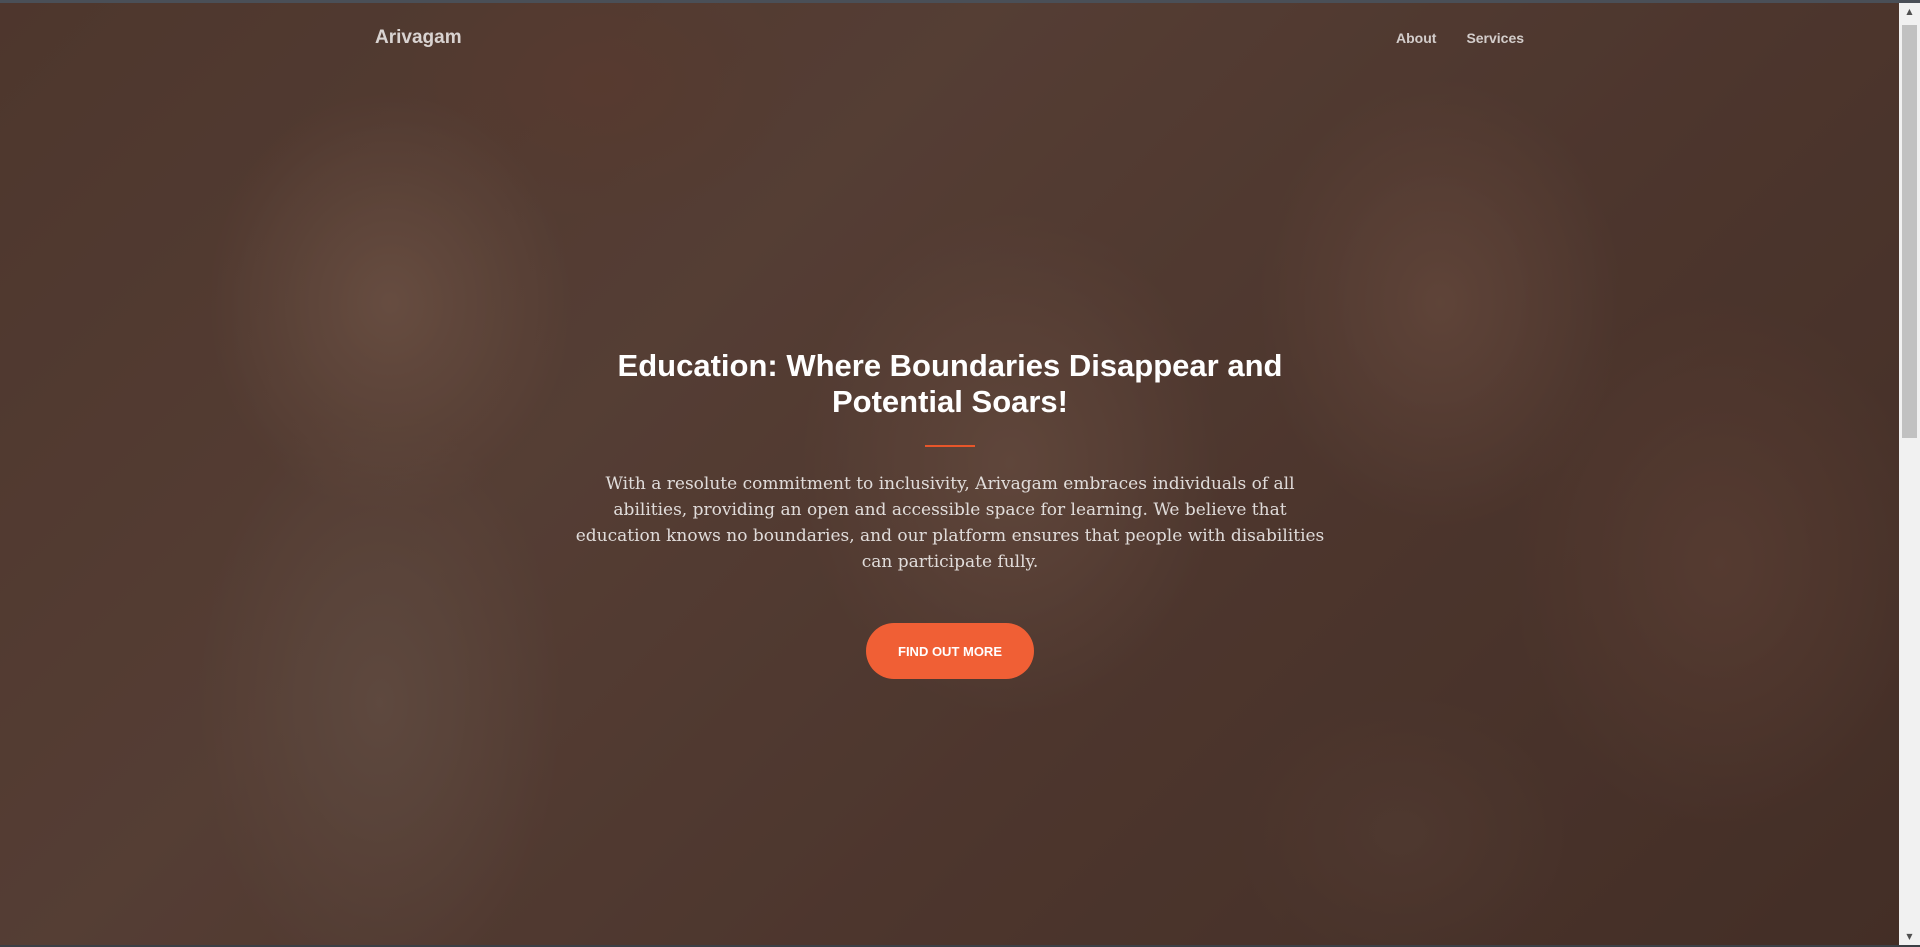 The image size is (1920, 947). I want to click on nav-link-about: About, so click(1416, 38).